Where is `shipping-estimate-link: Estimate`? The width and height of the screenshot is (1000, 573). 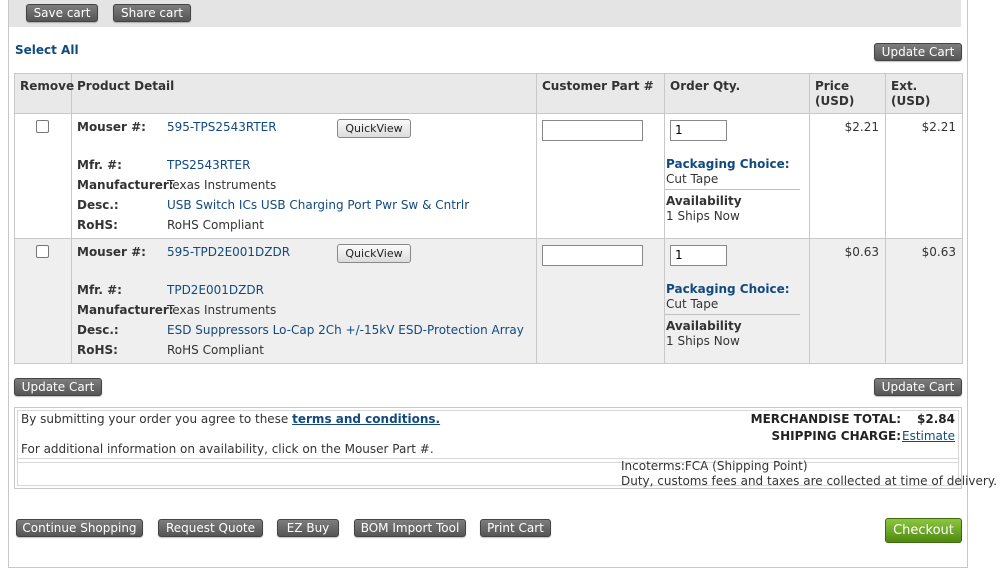 shipping-estimate-link: Estimate is located at coordinates (928, 436).